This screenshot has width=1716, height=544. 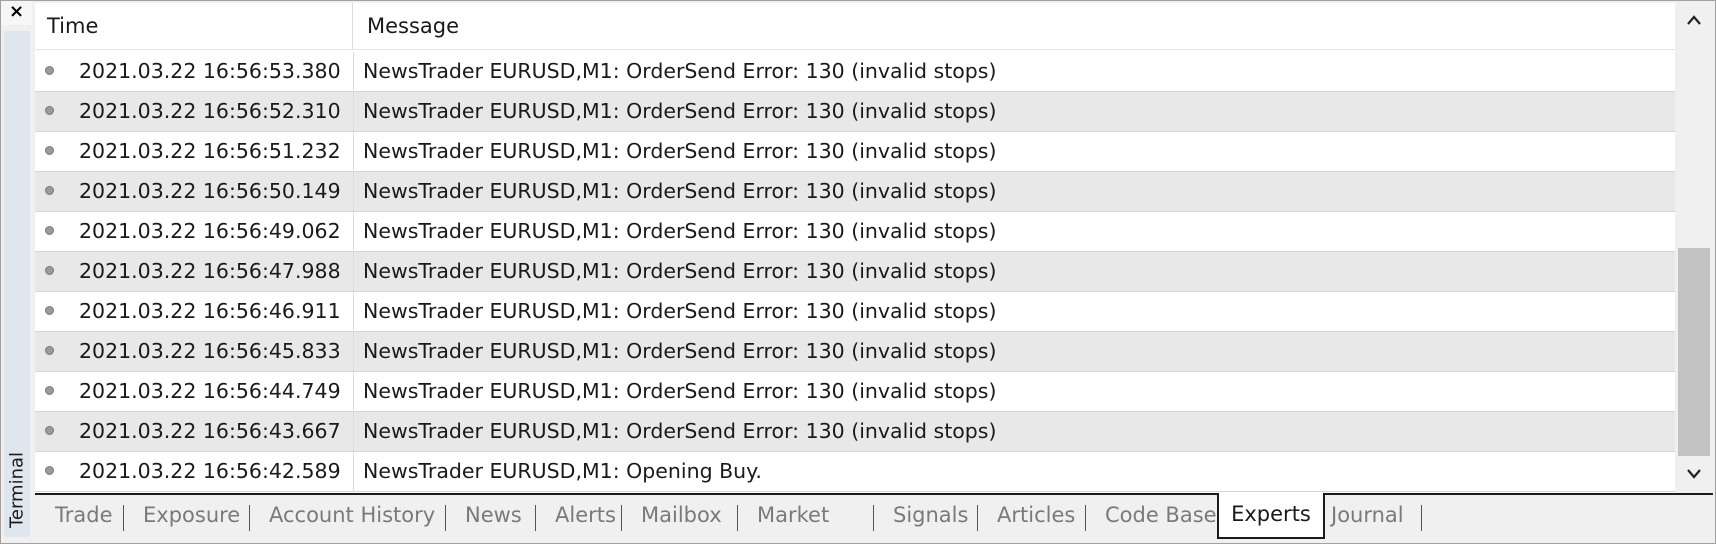 I want to click on column-header-message: Message, so click(x=1014, y=26).